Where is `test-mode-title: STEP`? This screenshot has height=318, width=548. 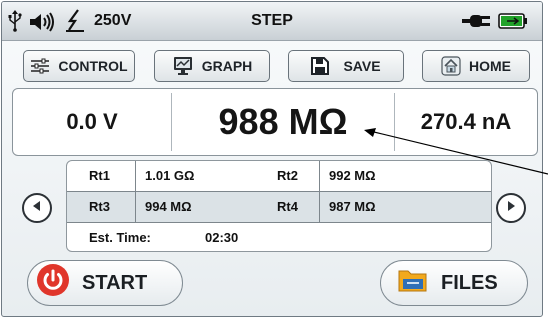 test-mode-title: STEP is located at coordinates (272, 20).